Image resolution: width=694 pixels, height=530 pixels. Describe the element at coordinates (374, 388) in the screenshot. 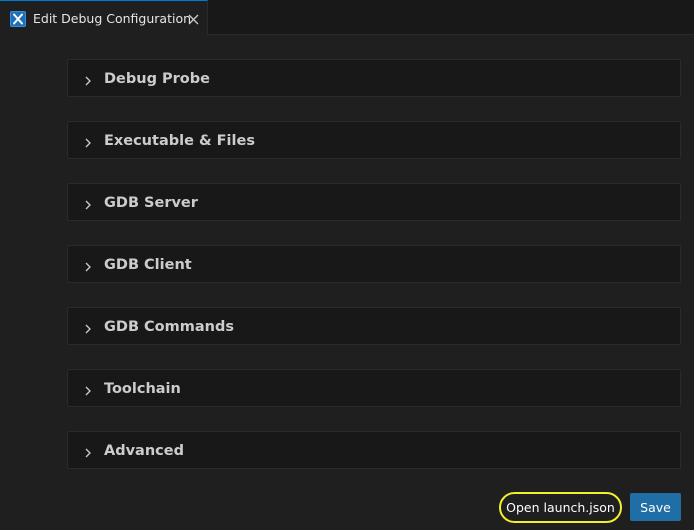

I see `section-toolchain: Toolchain` at that location.